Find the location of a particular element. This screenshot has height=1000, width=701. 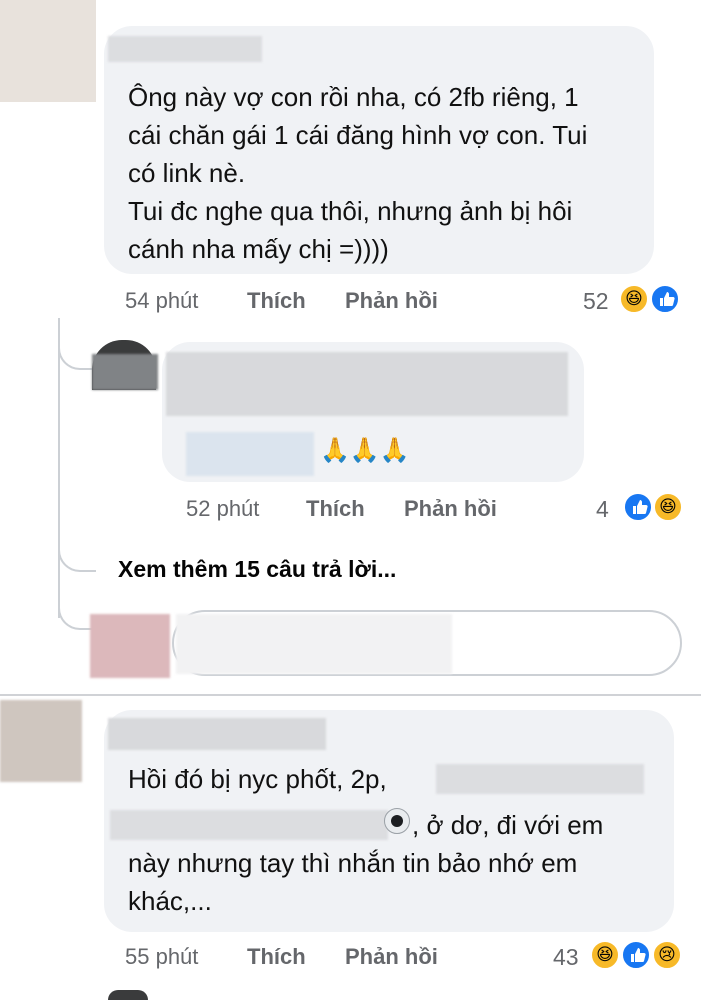

reply-input-blur is located at coordinates (314, 644).